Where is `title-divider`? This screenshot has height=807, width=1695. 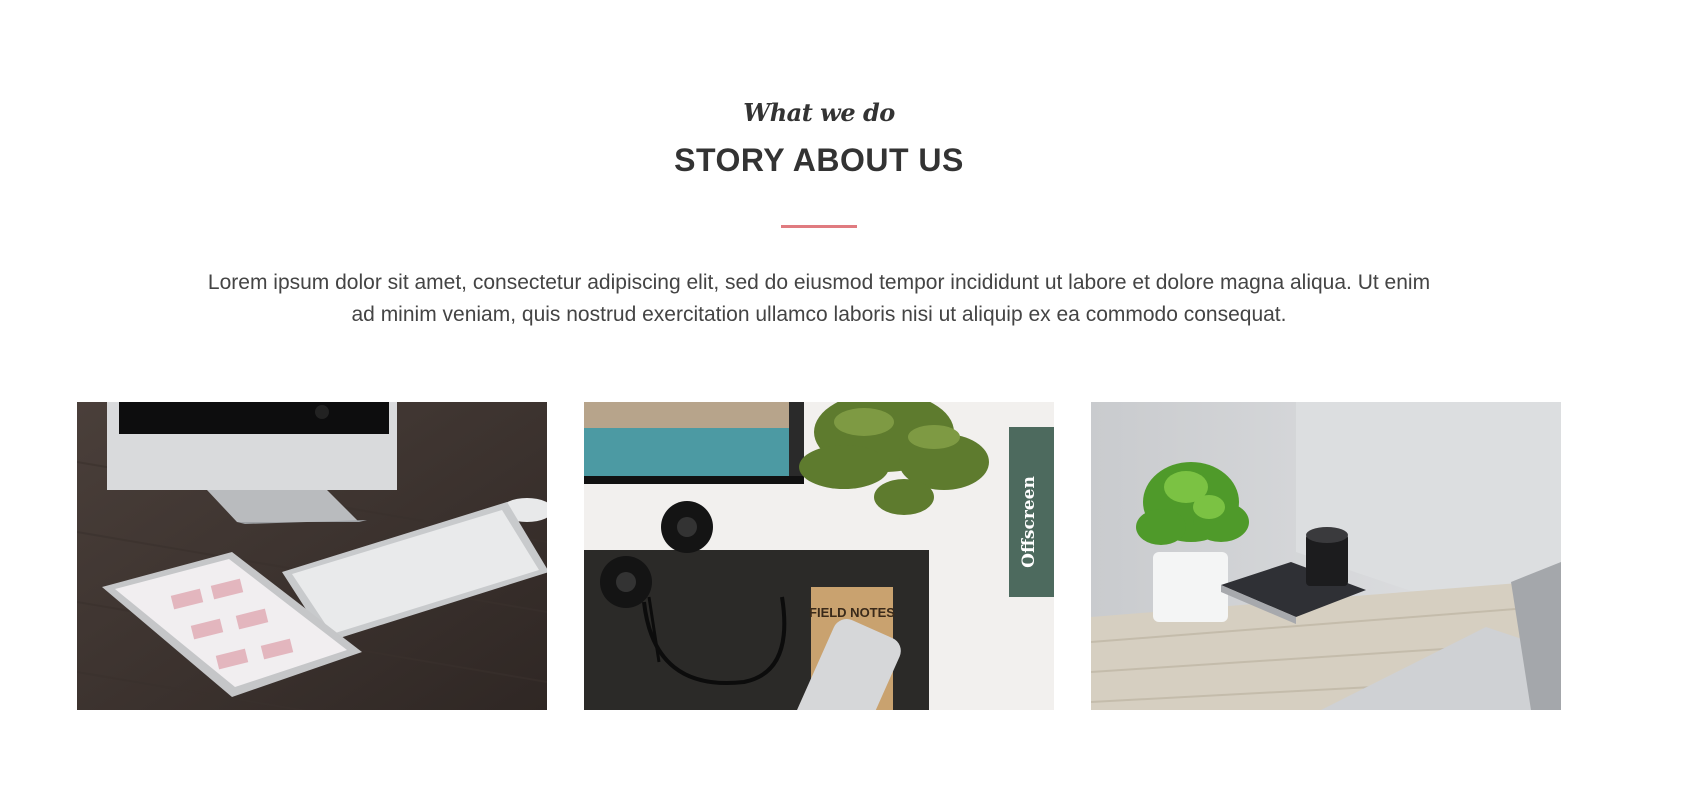
title-divider is located at coordinates (819, 226).